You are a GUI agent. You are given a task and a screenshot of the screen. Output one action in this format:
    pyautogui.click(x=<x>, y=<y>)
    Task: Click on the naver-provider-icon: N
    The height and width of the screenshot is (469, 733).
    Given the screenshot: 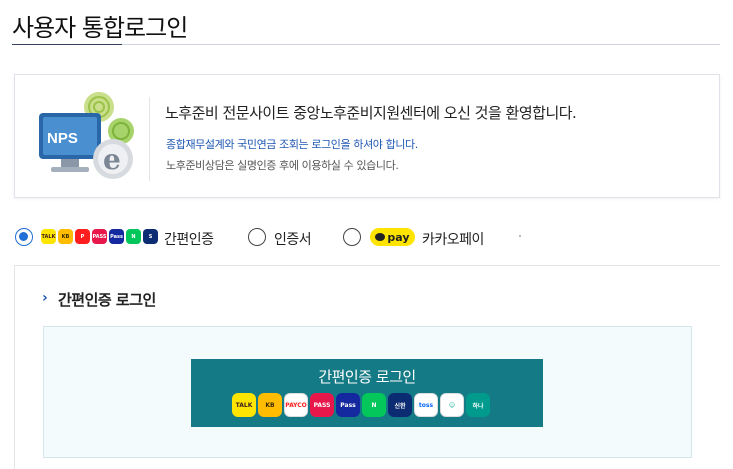 What is the action you would take?
    pyautogui.click(x=374, y=405)
    